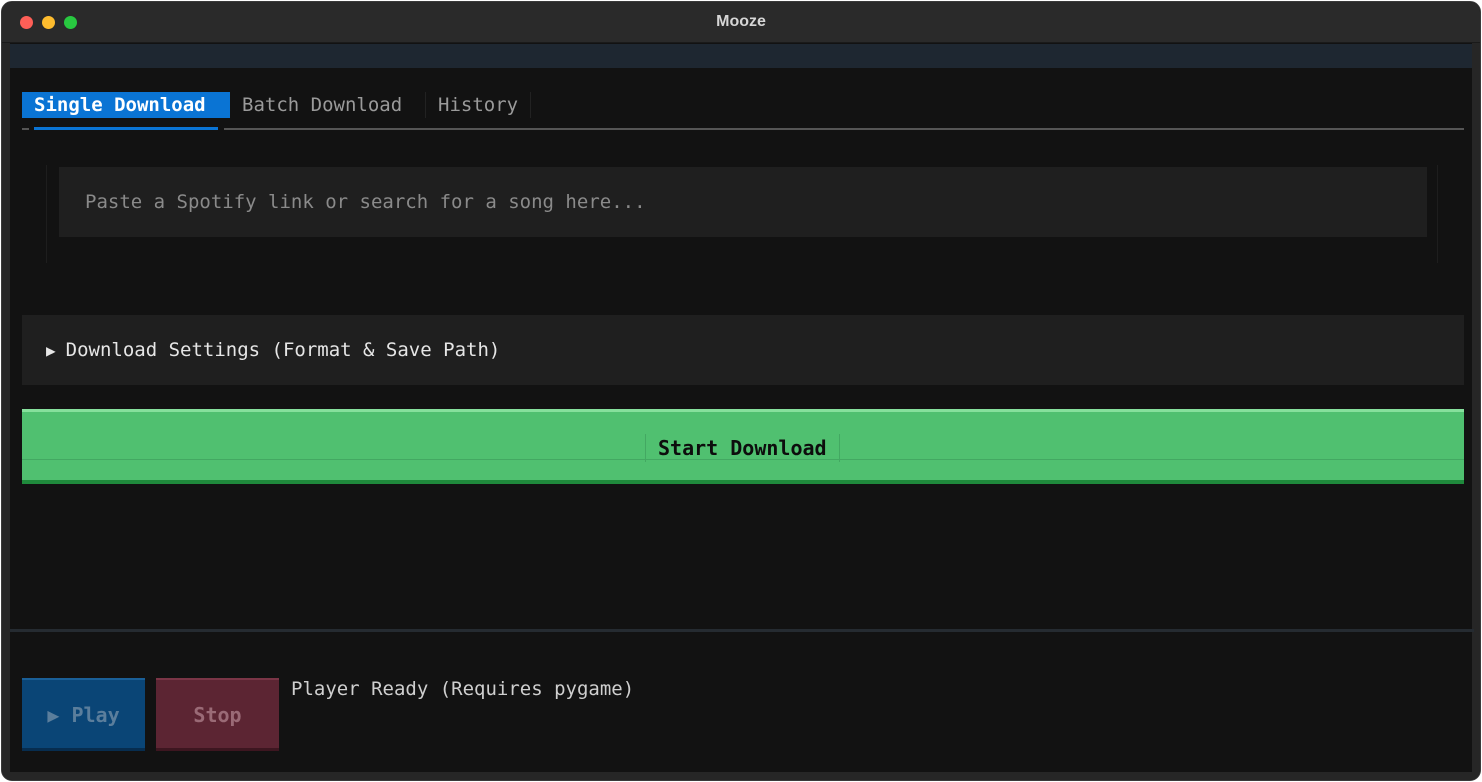  I want to click on tab-history: History, so click(478, 105).